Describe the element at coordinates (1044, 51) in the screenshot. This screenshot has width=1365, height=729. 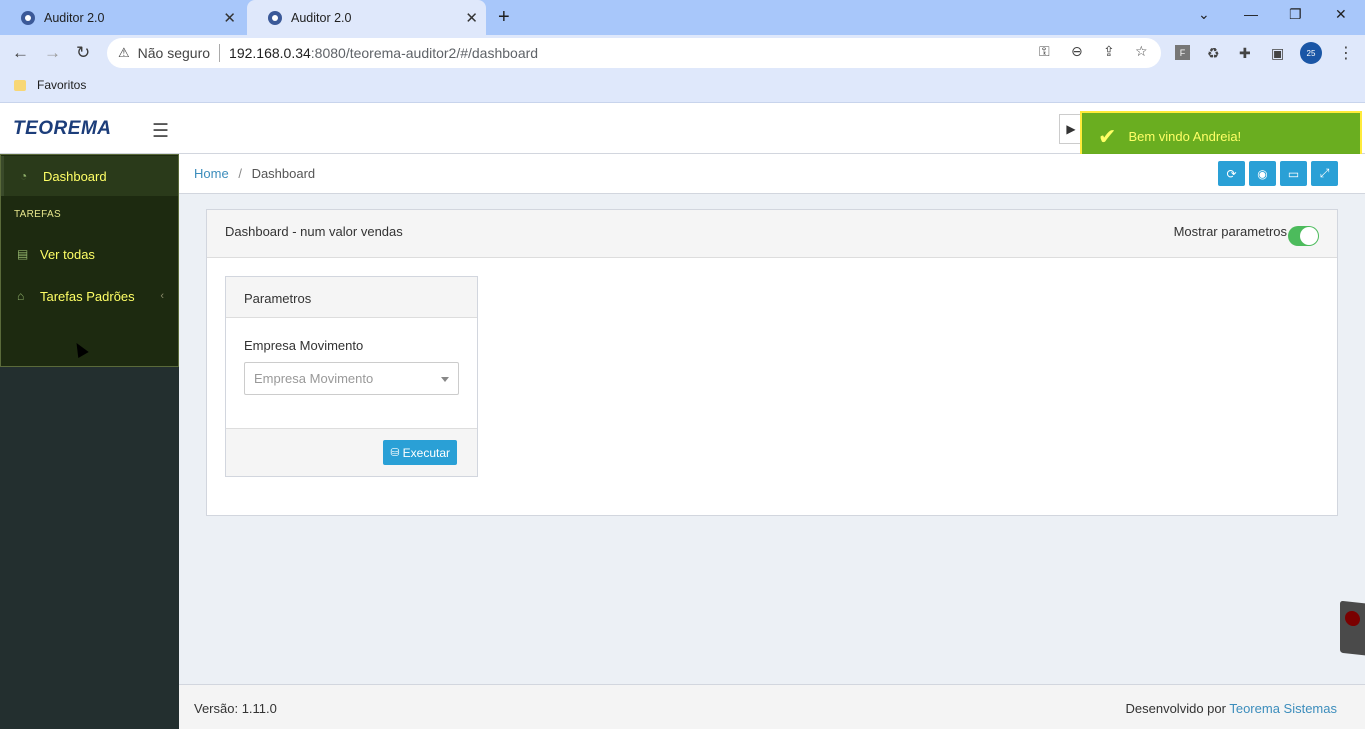
I see `key-icon: ⚿` at that location.